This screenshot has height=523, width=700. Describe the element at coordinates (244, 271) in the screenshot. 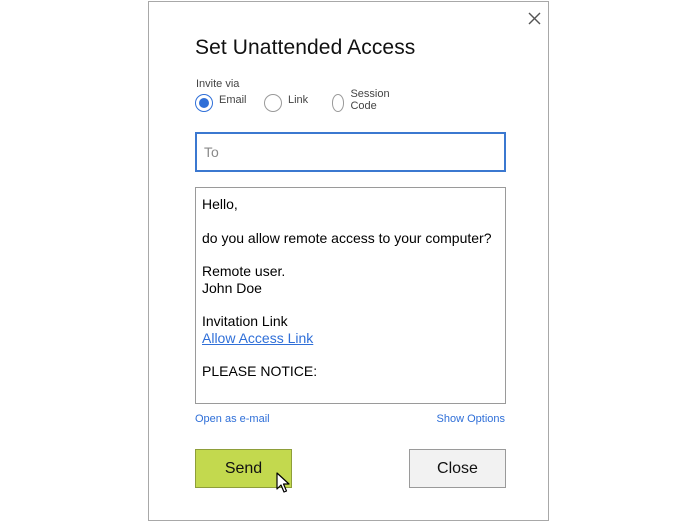

I see `signature-line-1: Remote user.` at that location.